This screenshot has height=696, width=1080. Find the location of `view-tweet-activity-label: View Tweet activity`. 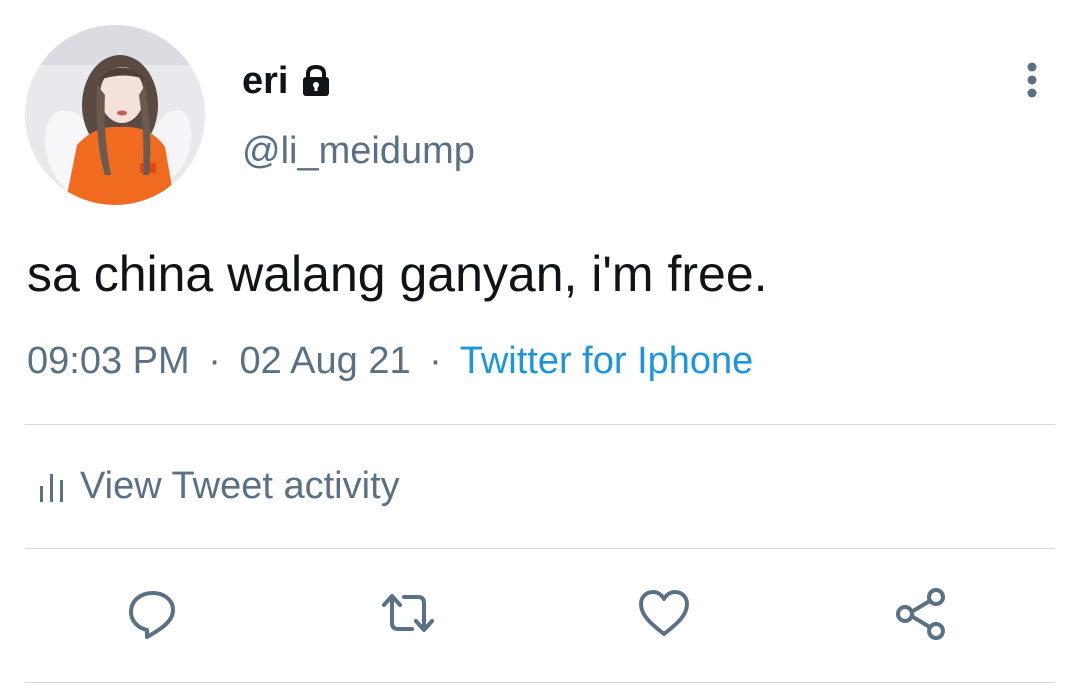

view-tweet-activity-label: View Tweet activity is located at coordinates (240, 486).